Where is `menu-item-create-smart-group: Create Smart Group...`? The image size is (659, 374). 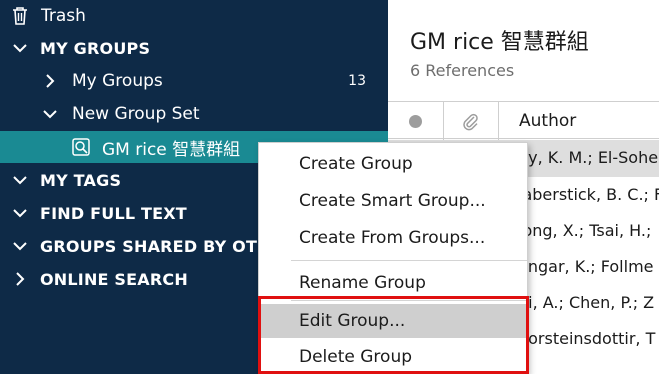
menu-item-create-smart-group: Create Smart Group... is located at coordinates (393, 201).